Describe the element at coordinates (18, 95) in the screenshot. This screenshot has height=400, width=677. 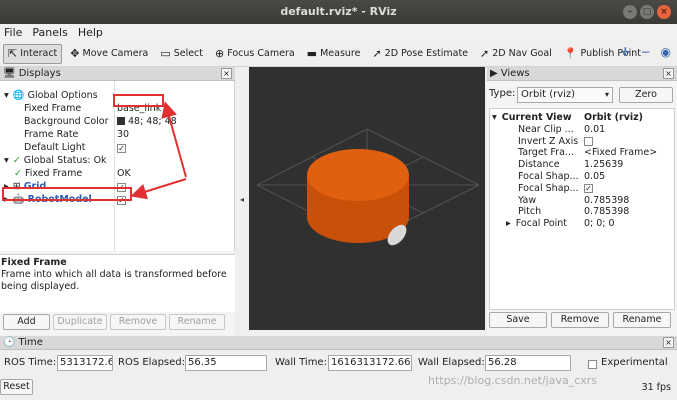
I see `globe-icon: 🌐` at that location.